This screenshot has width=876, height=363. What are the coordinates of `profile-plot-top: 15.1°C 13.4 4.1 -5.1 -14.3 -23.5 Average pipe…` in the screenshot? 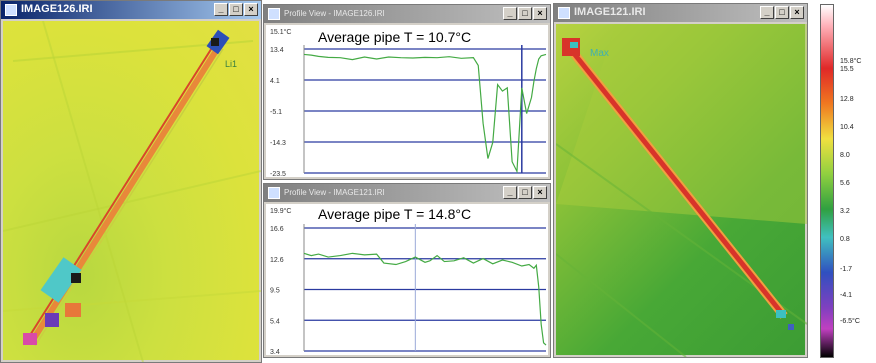 It's located at (407, 101).